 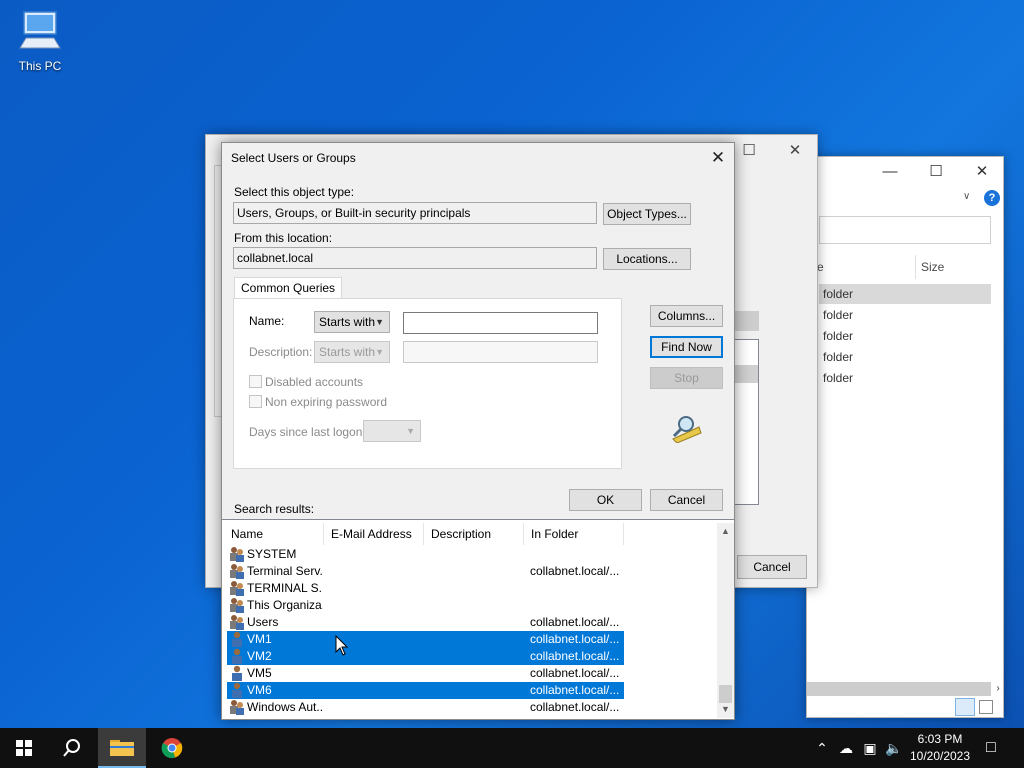 What do you see at coordinates (259, 639) in the screenshot?
I see `result-name: VM1` at bounding box center [259, 639].